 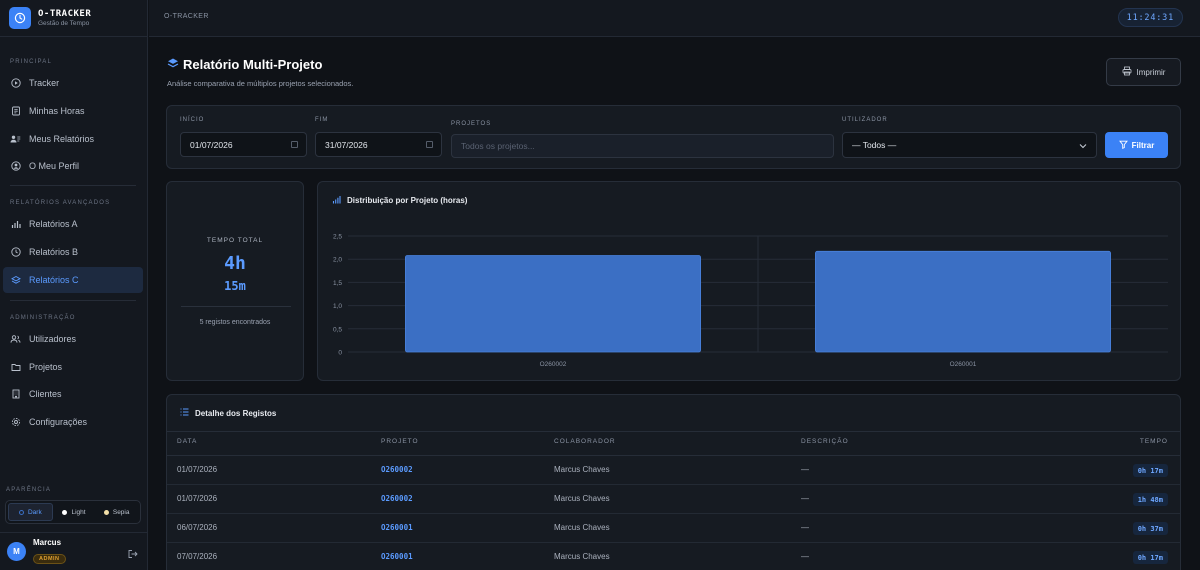 I want to click on total-hours: 4h, so click(x=235, y=263).